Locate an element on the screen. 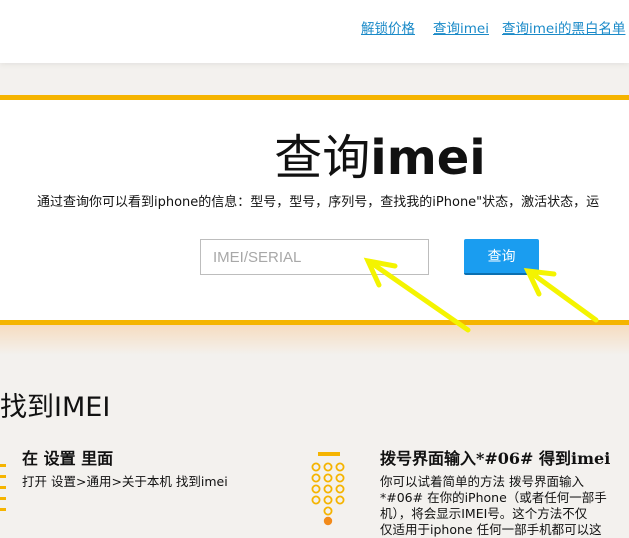 The image size is (629, 538). card-dialer-line: 机），将会显示IMEI号。这个方法不仅 is located at coordinates (484, 513).